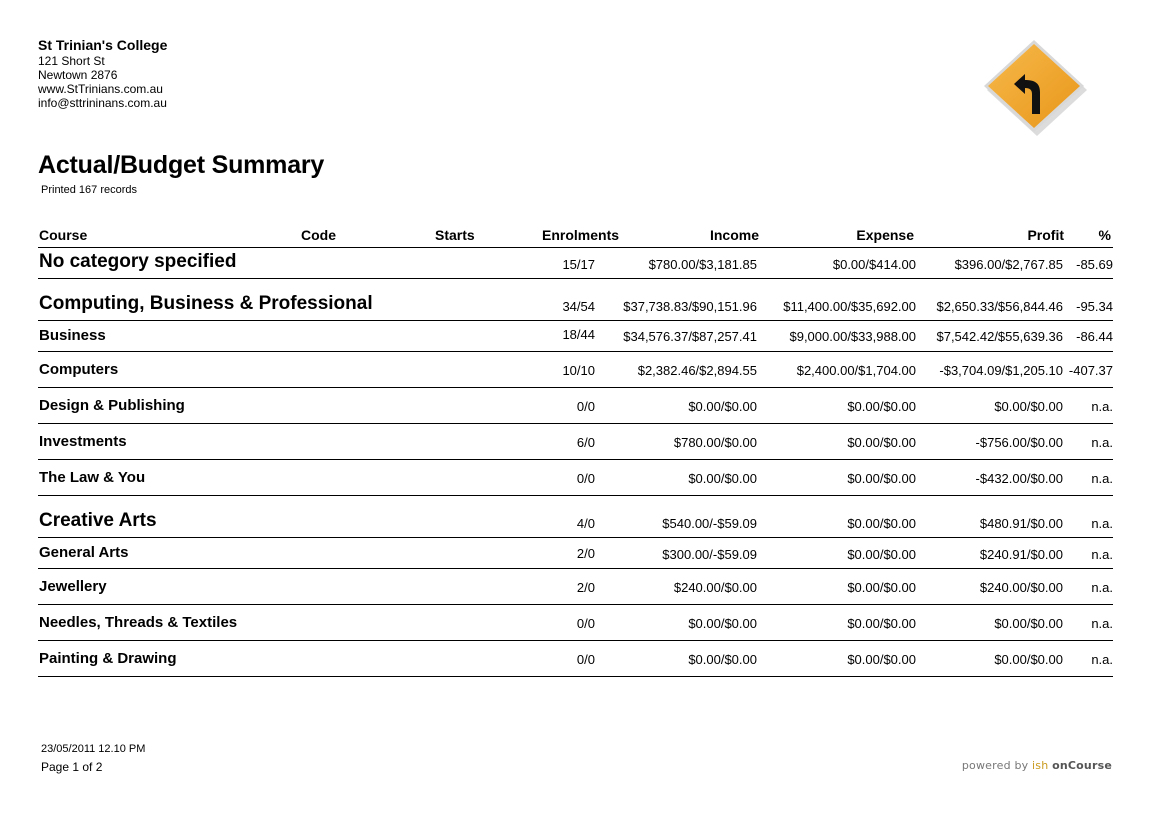  I want to click on address-line-2: Newtown 2876, so click(78, 75).